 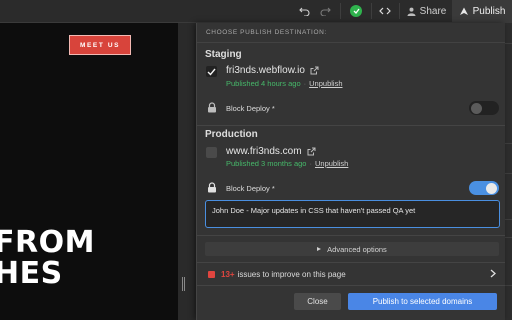 I want to click on checkmark-icon, so click(x=211, y=72).